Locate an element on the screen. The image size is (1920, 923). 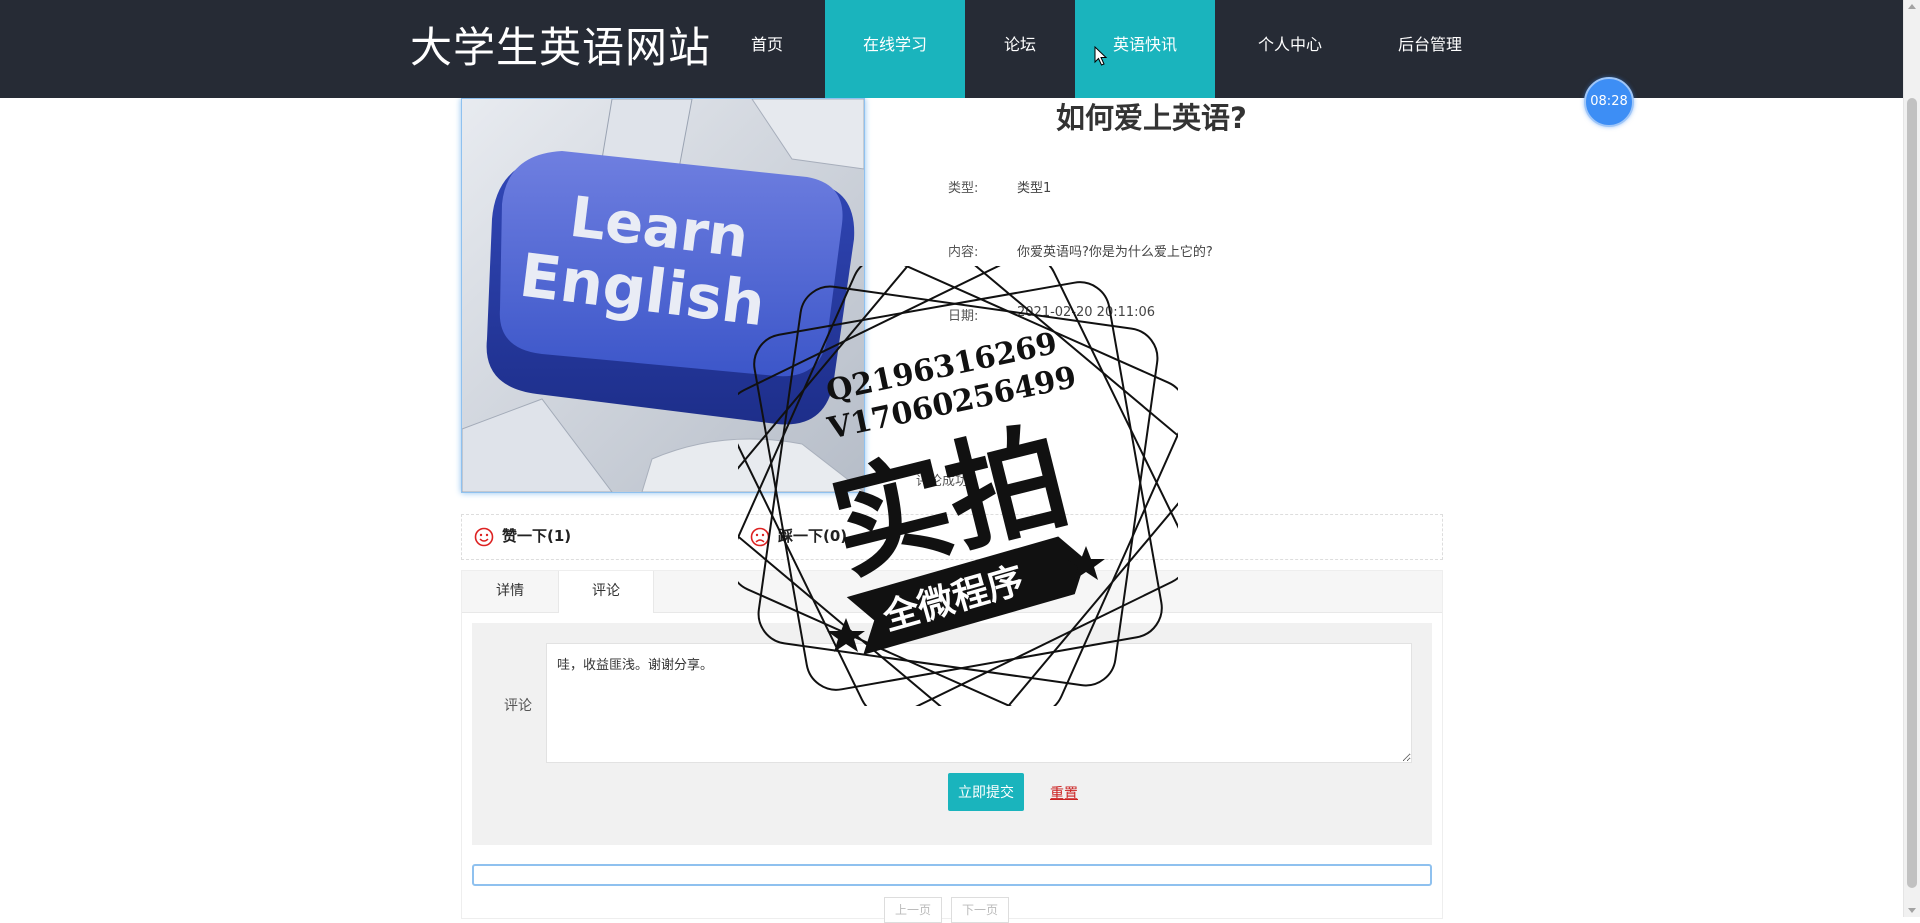
content-label: 内容: is located at coordinates (963, 252).